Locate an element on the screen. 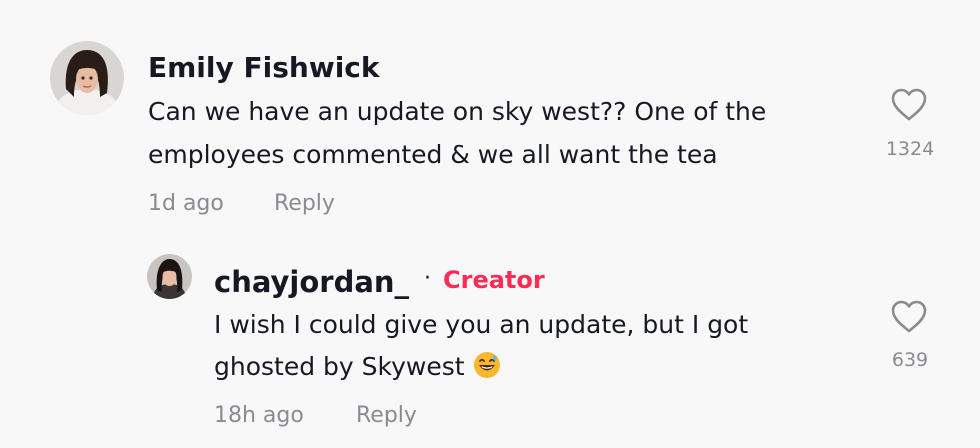  grinning-sweat-emoji-icon is located at coordinates (487, 371).